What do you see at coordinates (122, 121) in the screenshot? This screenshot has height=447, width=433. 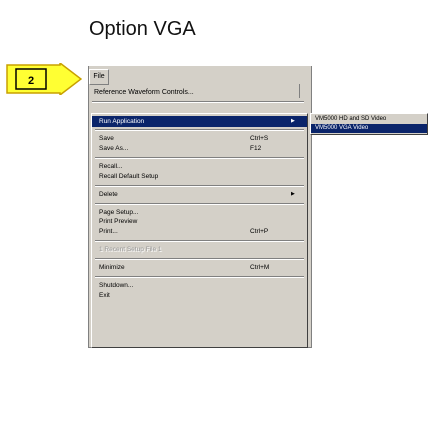 I see `menu-item-label: Run Application` at bounding box center [122, 121].